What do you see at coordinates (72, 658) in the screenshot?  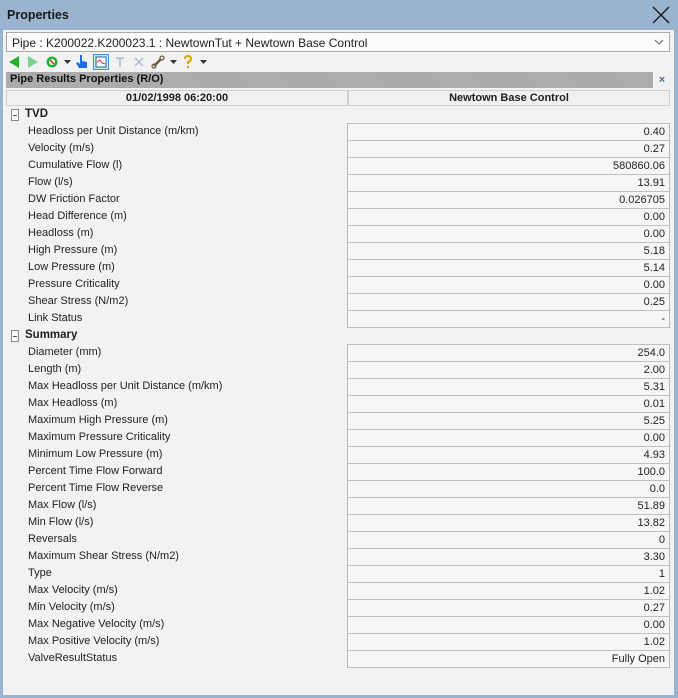 I see `property-label: ValveResultStatus` at bounding box center [72, 658].